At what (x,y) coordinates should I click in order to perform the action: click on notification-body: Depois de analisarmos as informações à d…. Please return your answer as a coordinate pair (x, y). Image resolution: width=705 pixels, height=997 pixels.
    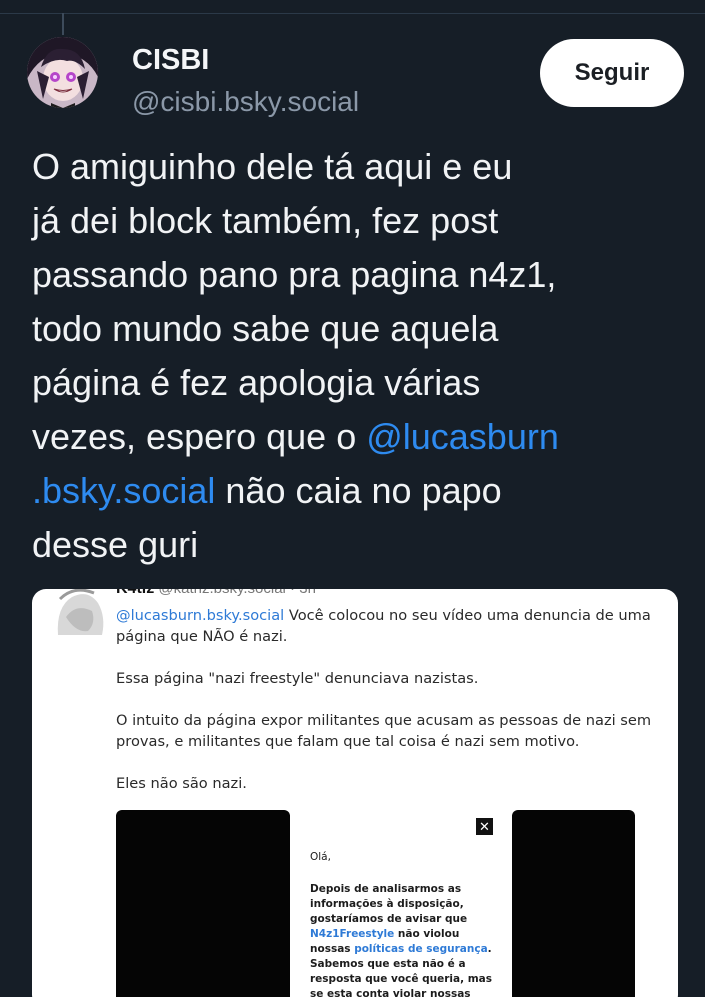
    Looking at the image, I should click on (405, 939).